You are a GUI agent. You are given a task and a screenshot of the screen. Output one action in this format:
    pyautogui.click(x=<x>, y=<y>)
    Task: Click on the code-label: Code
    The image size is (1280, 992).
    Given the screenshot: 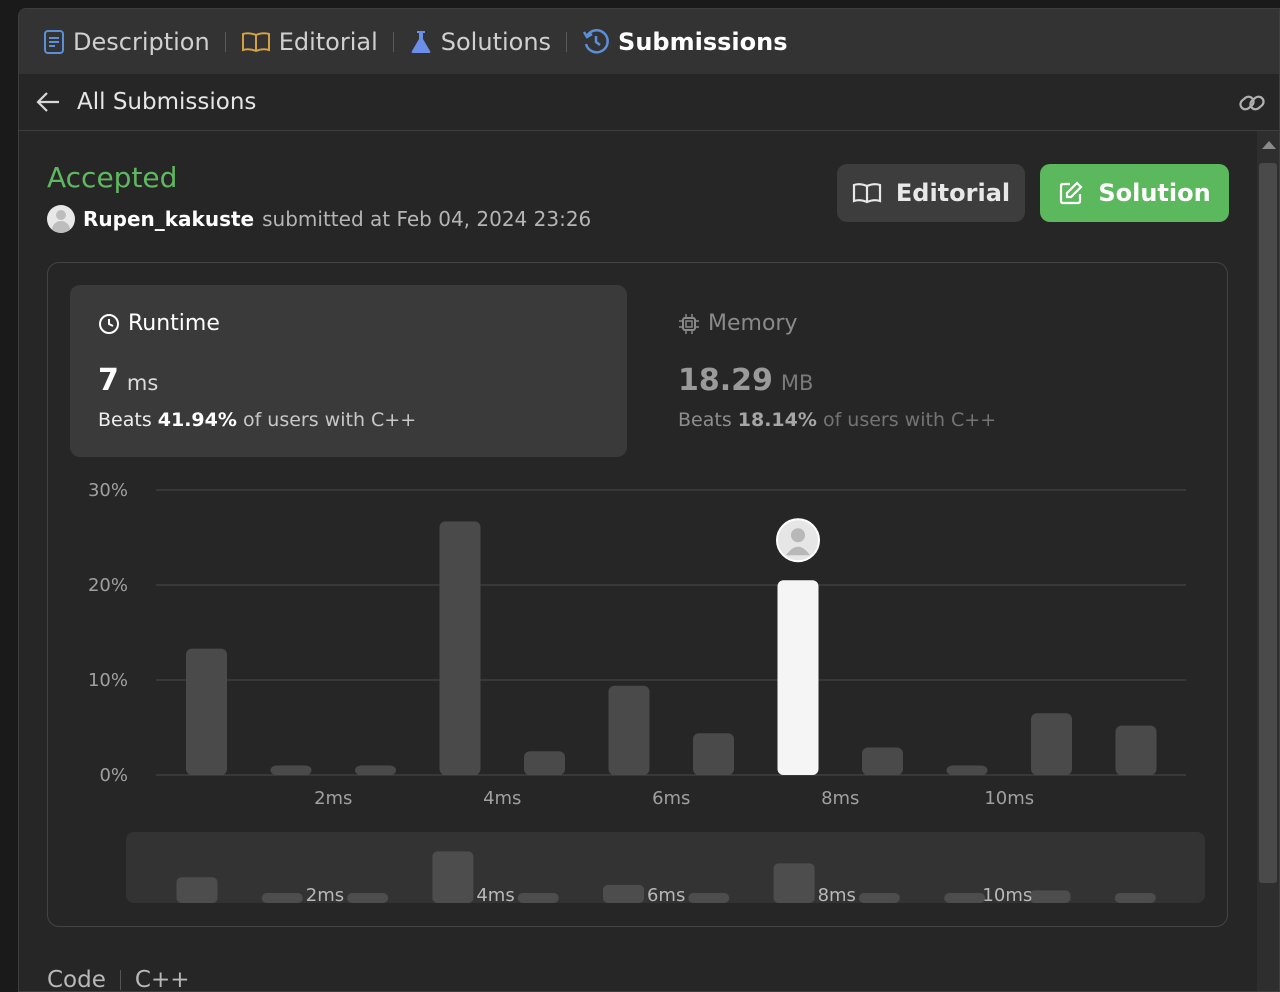 What is the action you would take?
    pyautogui.click(x=76, y=979)
    